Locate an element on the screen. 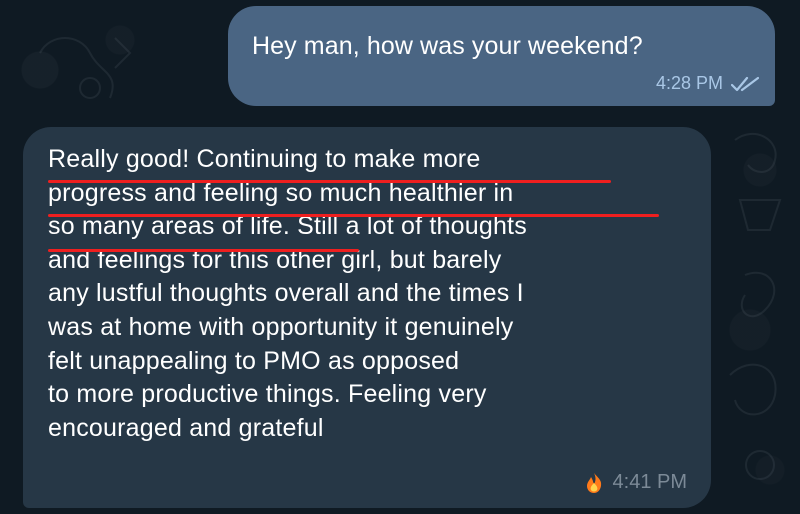  double-check-icon is located at coordinates (745, 83).